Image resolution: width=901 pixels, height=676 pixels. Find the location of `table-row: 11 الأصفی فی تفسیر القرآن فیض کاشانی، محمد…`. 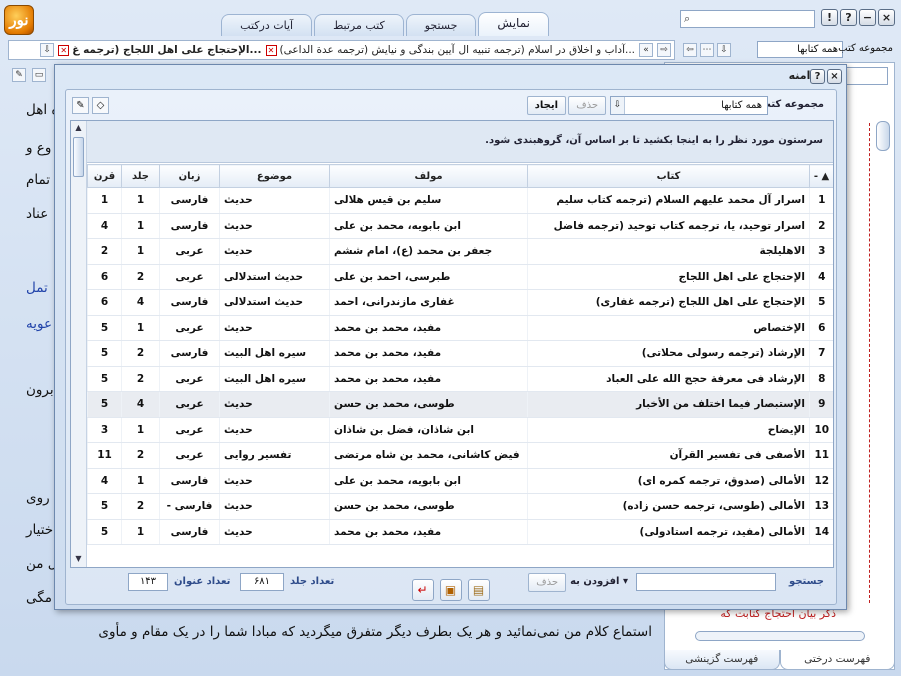

table-row: 11 الأصفی فی تفسیر القرآن فیض کاشانی، محمد… is located at coordinates (460, 455).